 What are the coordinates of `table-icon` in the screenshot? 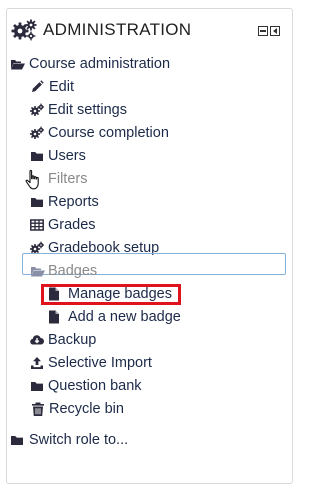 It's located at (37, 225).